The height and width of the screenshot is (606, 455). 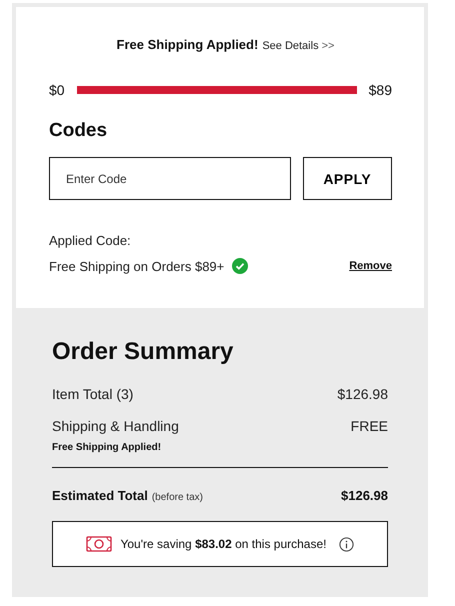 What do you see at coordinates (362, 394) in the screenshot?
I see `summary-value: $126.98` at bounding box center [362, 394].